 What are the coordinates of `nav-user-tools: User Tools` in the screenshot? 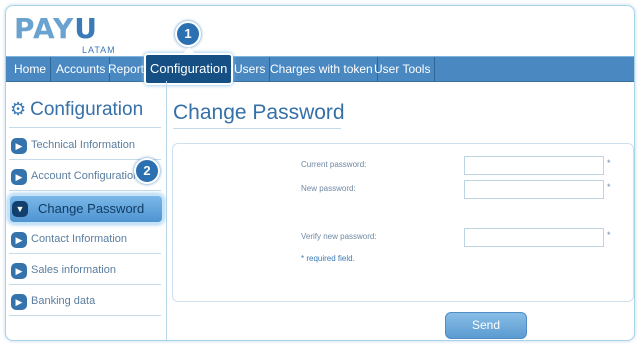 It's located at (403, 69).